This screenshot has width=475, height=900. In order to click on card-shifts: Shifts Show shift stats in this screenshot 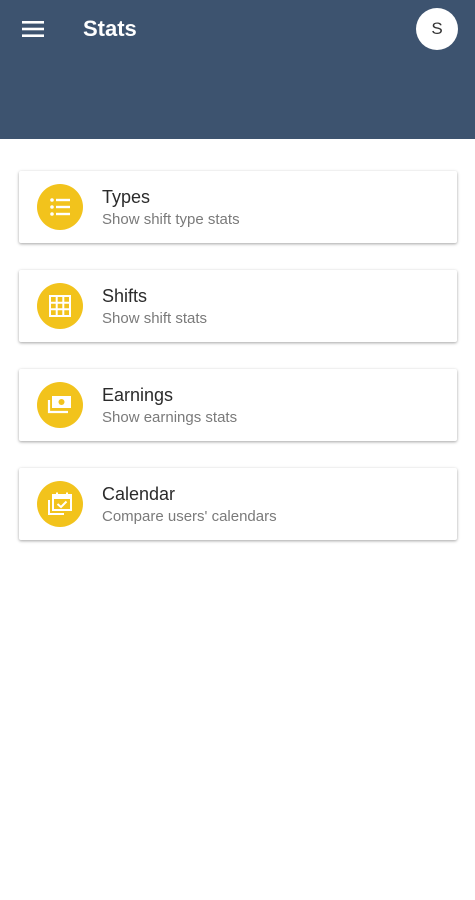, I will do `click(238, 306)`.